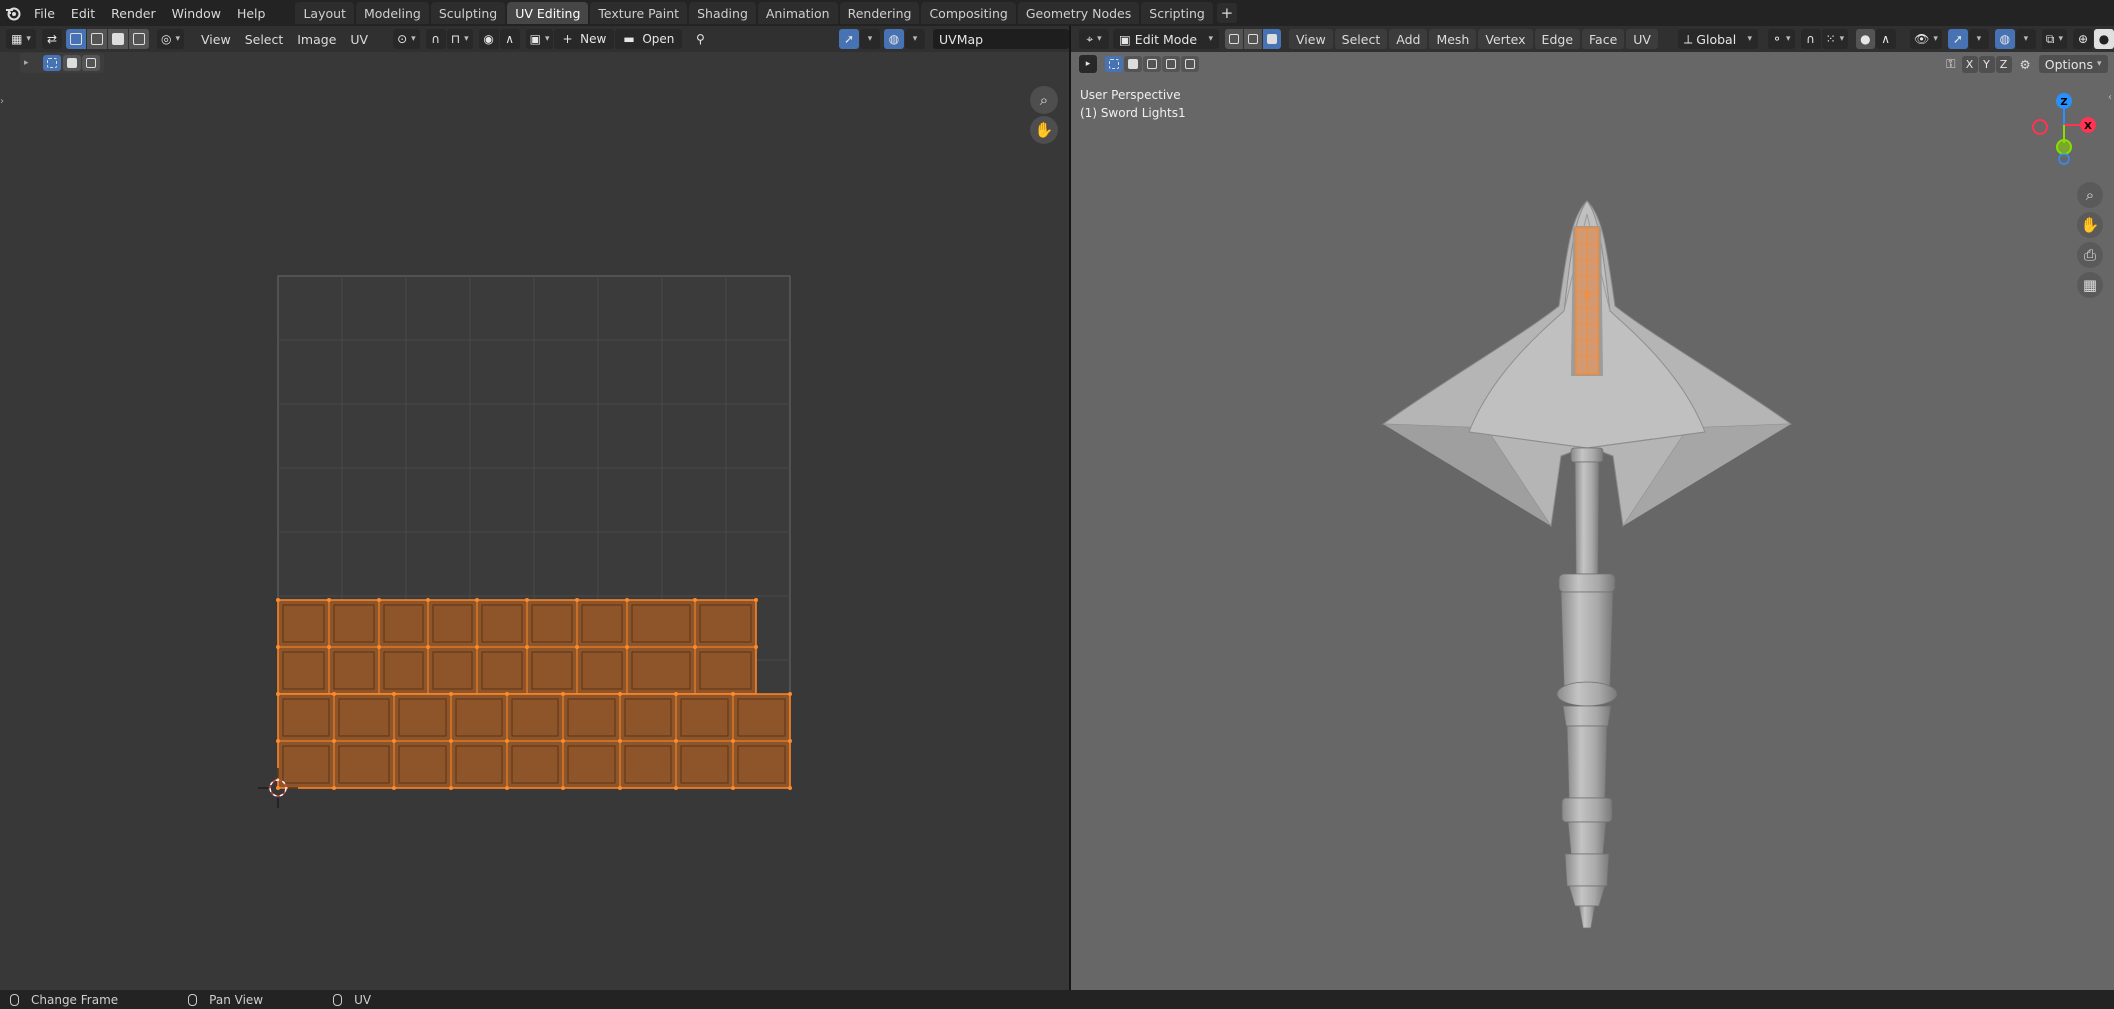 The image size is (2114, 1009). What do you see at coordinates (468, 13) in the screenshot?
I see `tab-sculpting: Sculpting` at bounding box center [468, 13].